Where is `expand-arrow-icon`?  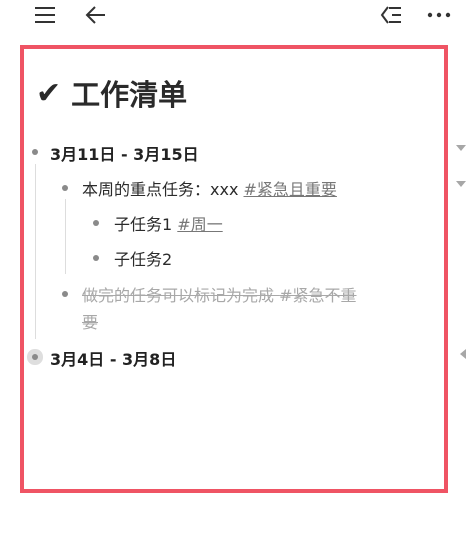
expand-arrow-icon is located at coordinates (463, 354).